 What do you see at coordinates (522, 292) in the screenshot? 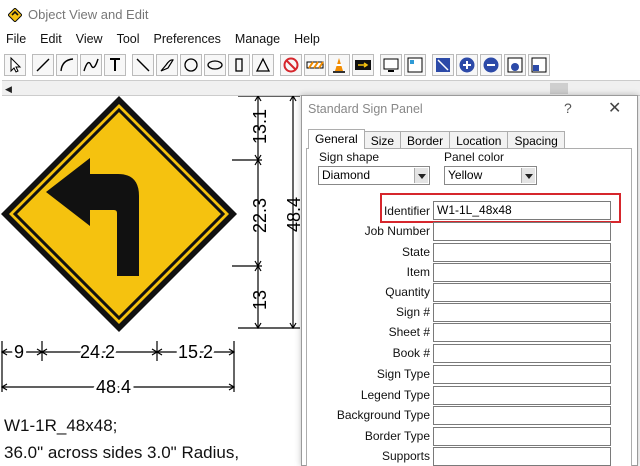
I see `quantity-field` at bounding box center [522, 292].